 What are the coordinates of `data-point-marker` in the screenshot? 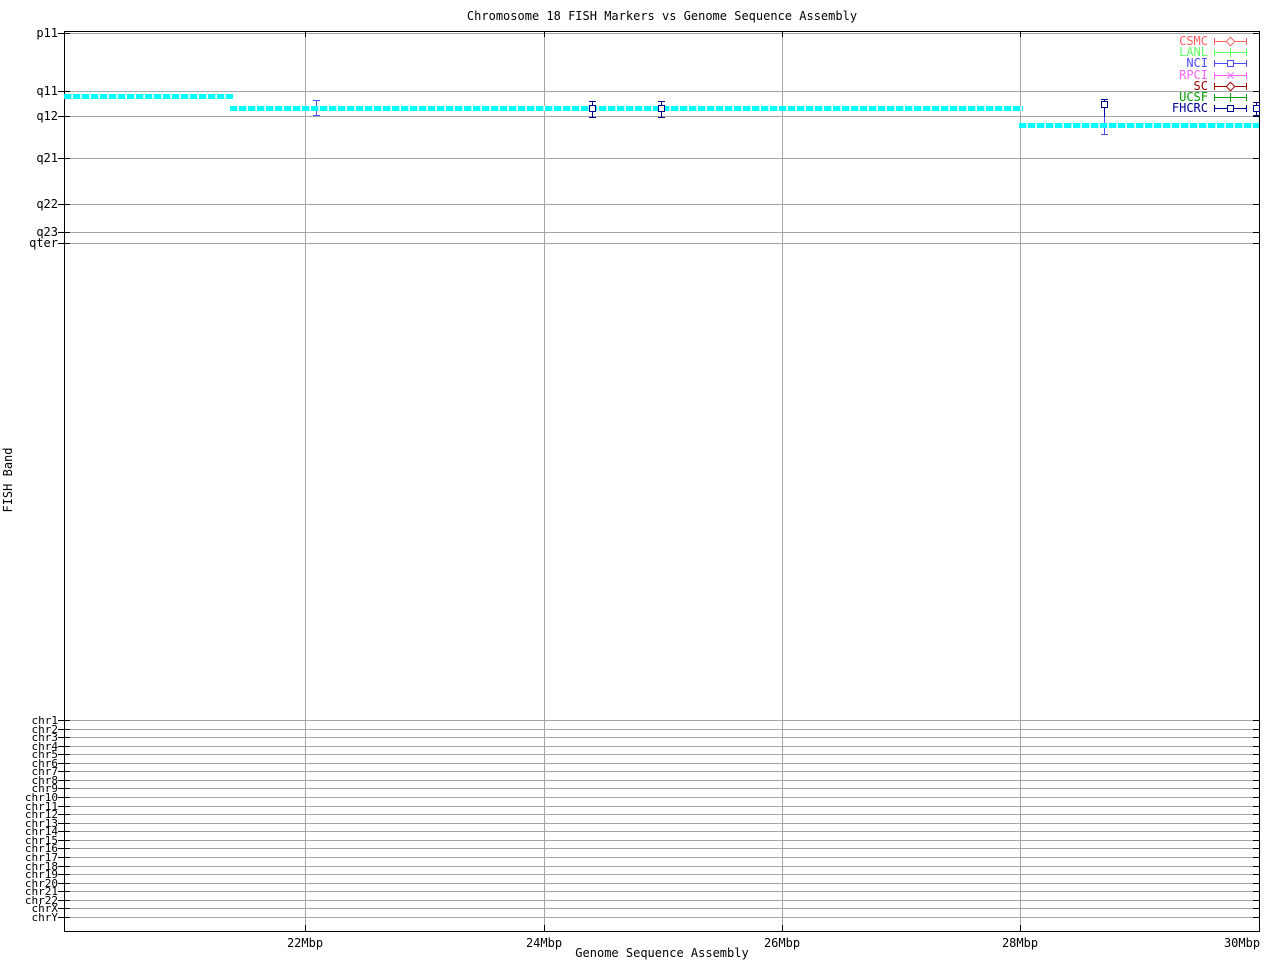 It's located at (1256, 108).